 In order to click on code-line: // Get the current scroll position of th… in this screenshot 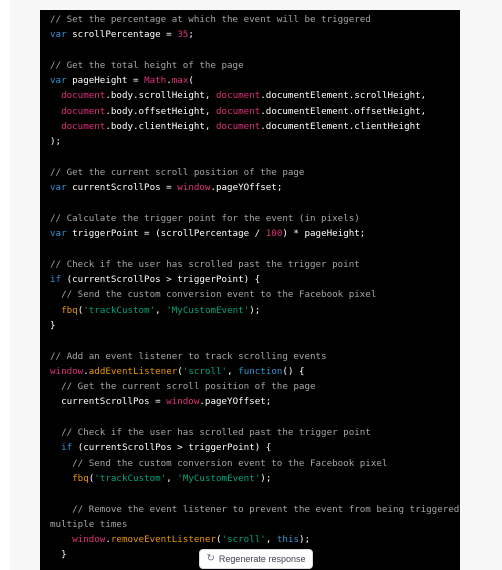, I will do `click(255, 172)`.